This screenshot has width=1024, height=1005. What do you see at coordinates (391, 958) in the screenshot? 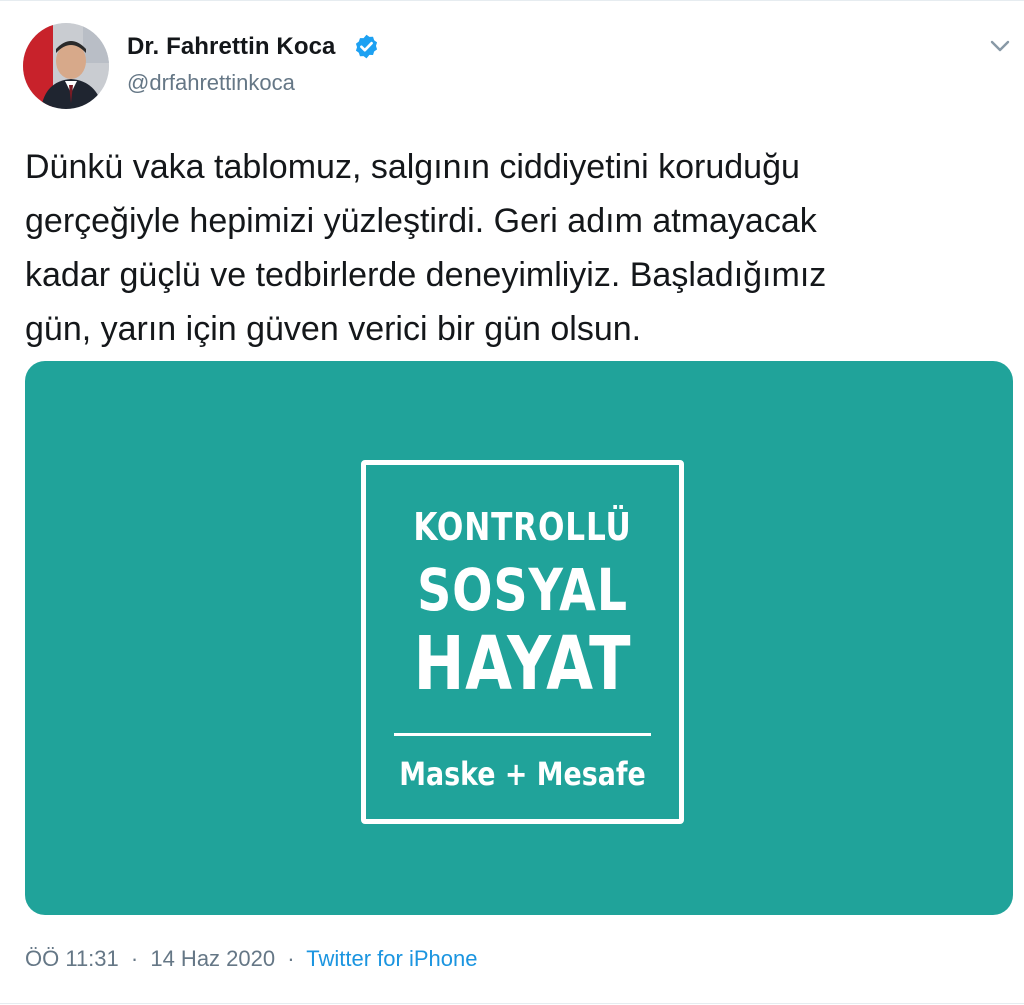
I see `tweet-source-link: Twitter for iPhone` at bounding box center [391, 958].